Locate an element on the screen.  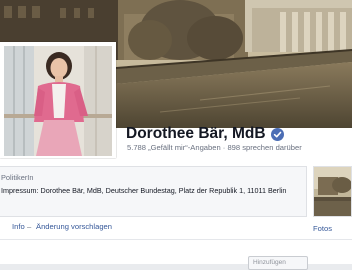
page-tabs: Info – Änderung vorschlagen Fotos is located at coordinates (176, 228).